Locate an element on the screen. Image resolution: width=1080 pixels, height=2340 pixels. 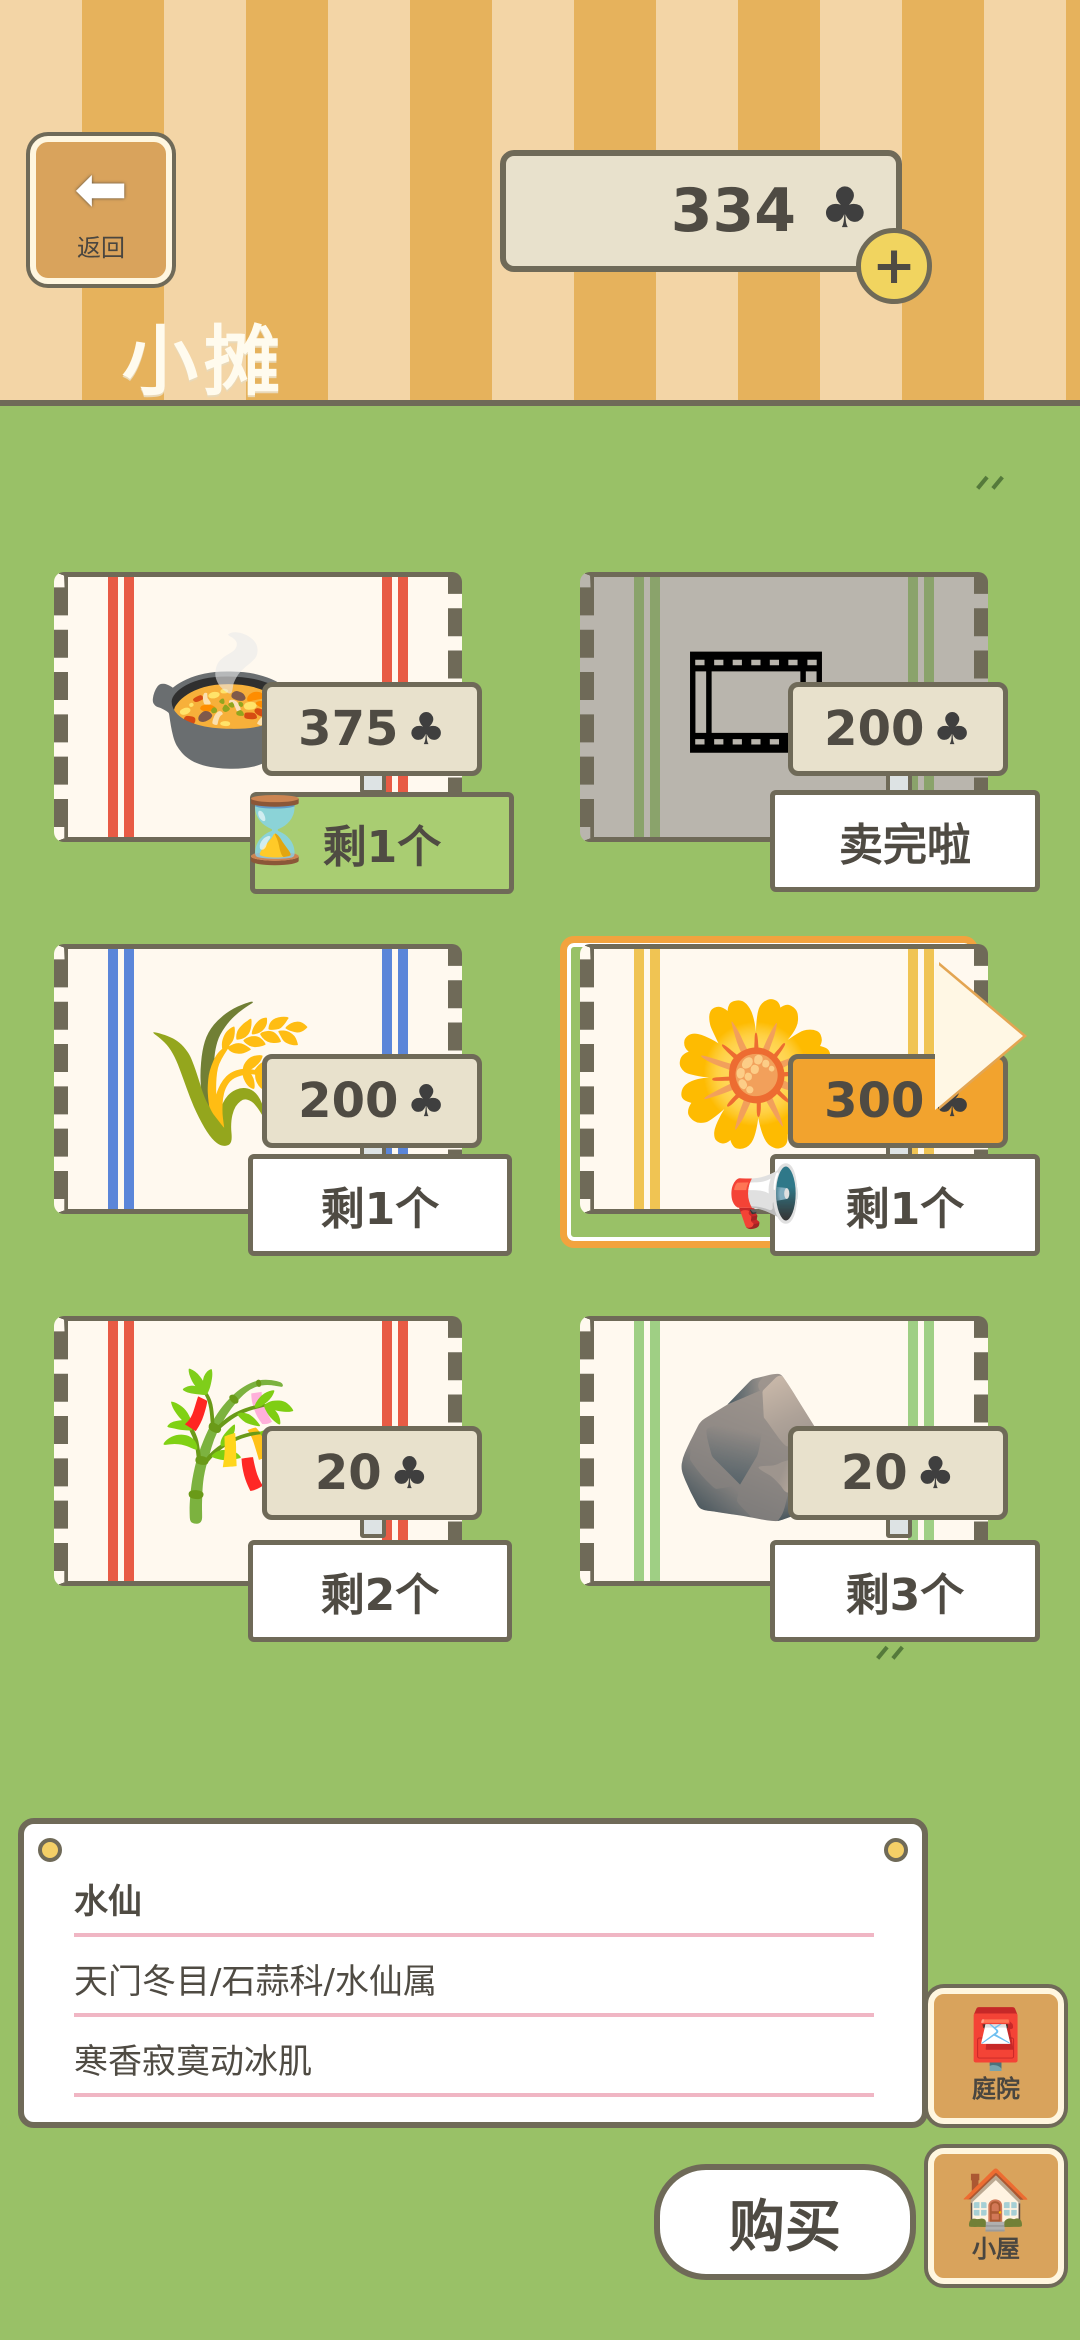
item-classification: 天门冬目/石蒜科/水仙属 is located at coordinates (474, 1985).